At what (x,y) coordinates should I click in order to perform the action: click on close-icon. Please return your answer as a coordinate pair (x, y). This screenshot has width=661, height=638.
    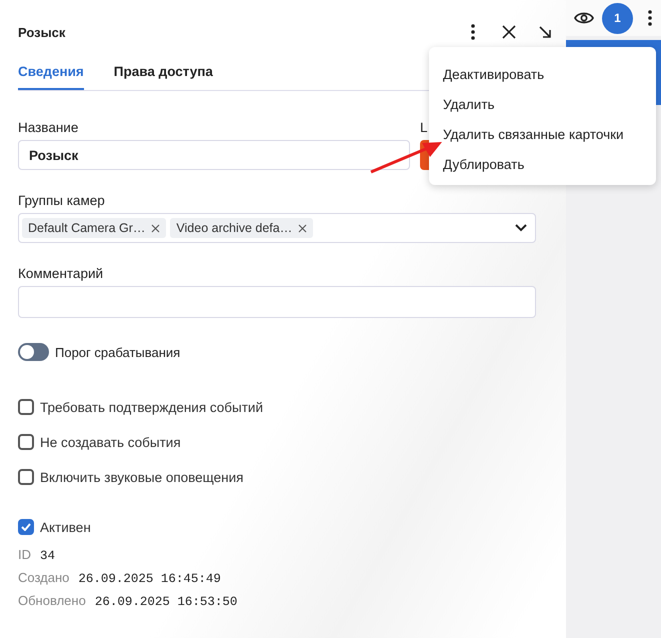
    Looking at the image, I should click on (509, 32).